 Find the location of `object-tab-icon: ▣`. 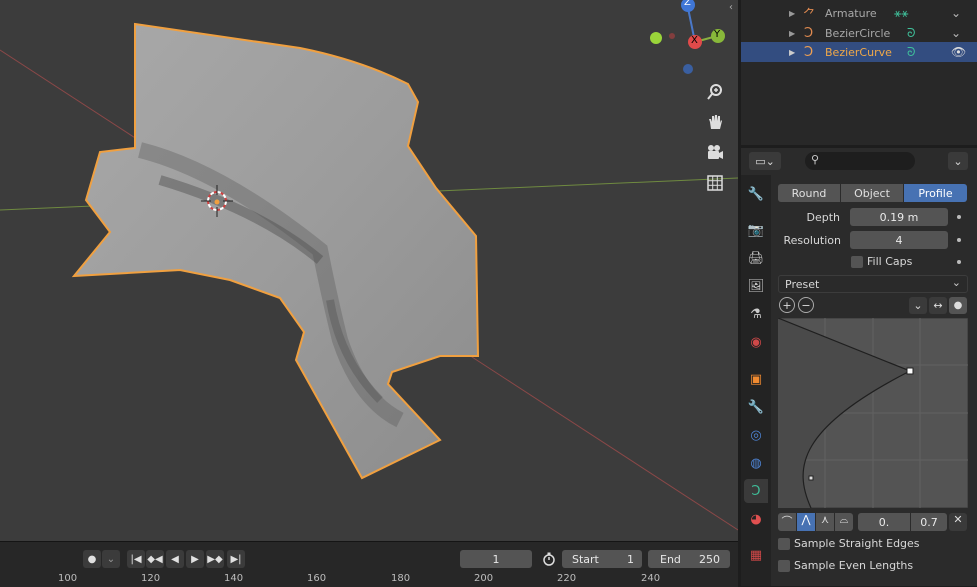

object-tab-icon: ▣ is located at coordinates (756, 379).